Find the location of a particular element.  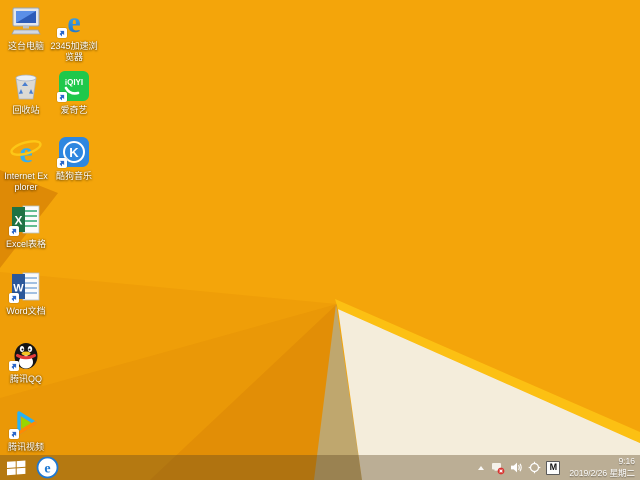

desktop-icon-tencent-qq: 腾讯QQ is located at coordinates (26, 361).